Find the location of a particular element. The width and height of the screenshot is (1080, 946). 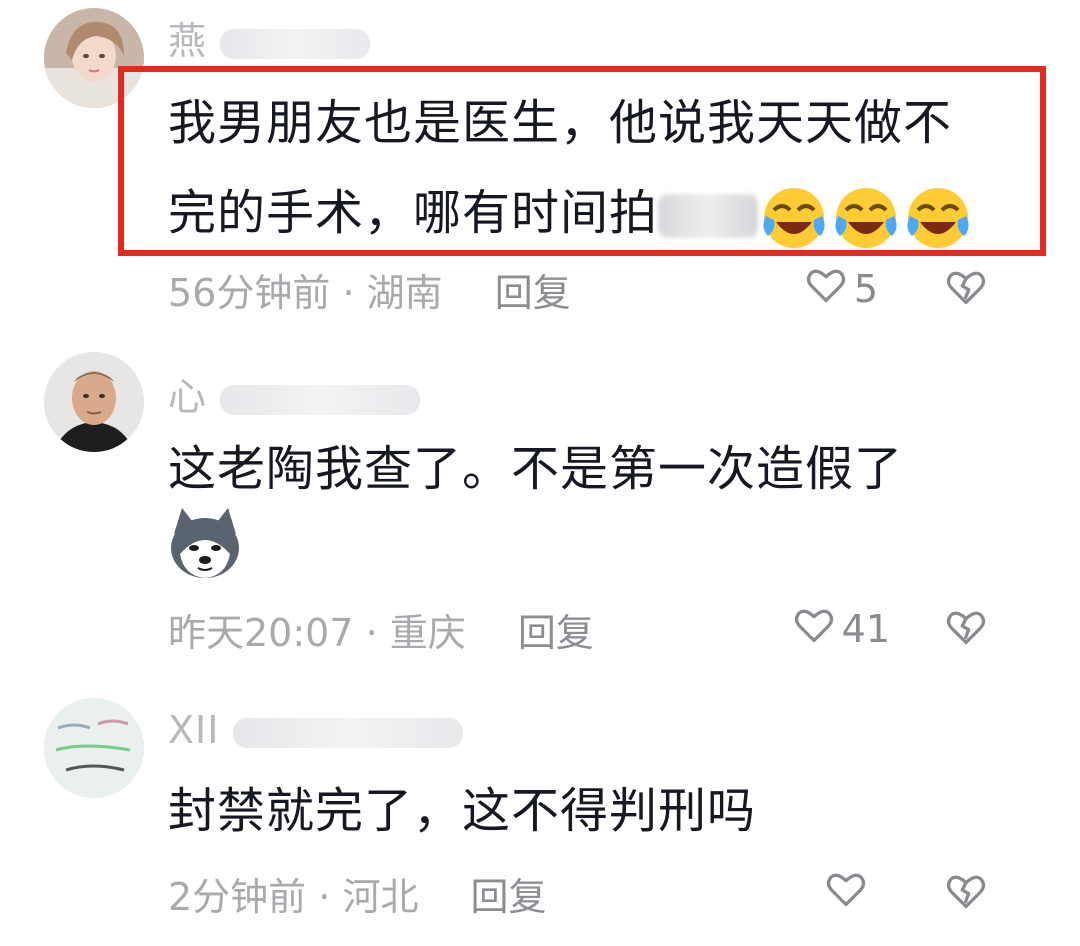

comment-text: 封禁就完了，这不得判刑吗 is located at coordinates (462, 811).